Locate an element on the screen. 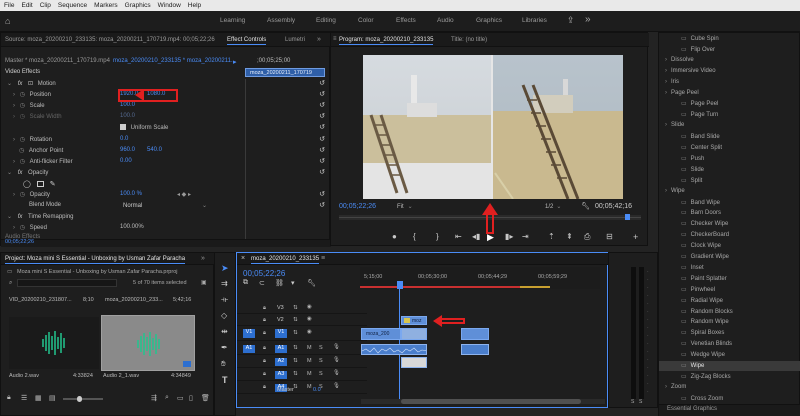 Image resolution: width=800 pixels, height=416 pixels. export-frame-icon: ⎙ is located at coordinates (587, 237).